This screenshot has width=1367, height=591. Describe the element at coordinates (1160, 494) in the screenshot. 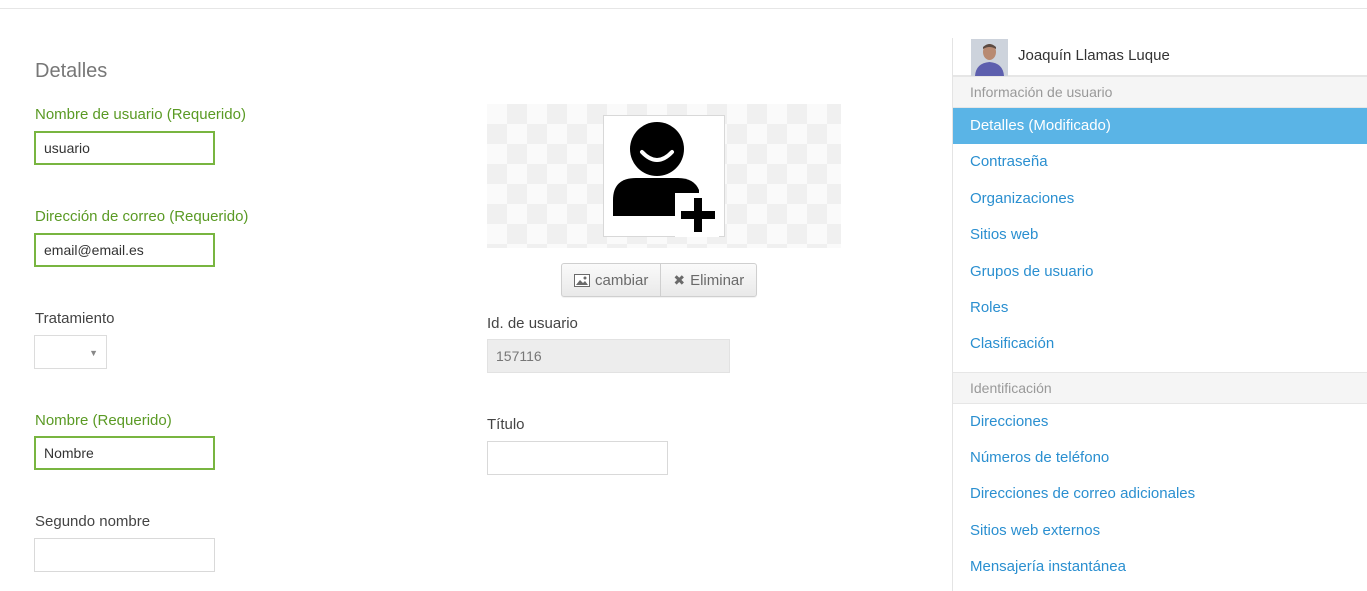

I see `sidebar-item-additional-emails: Direcciones de correo adicionales` at that location.